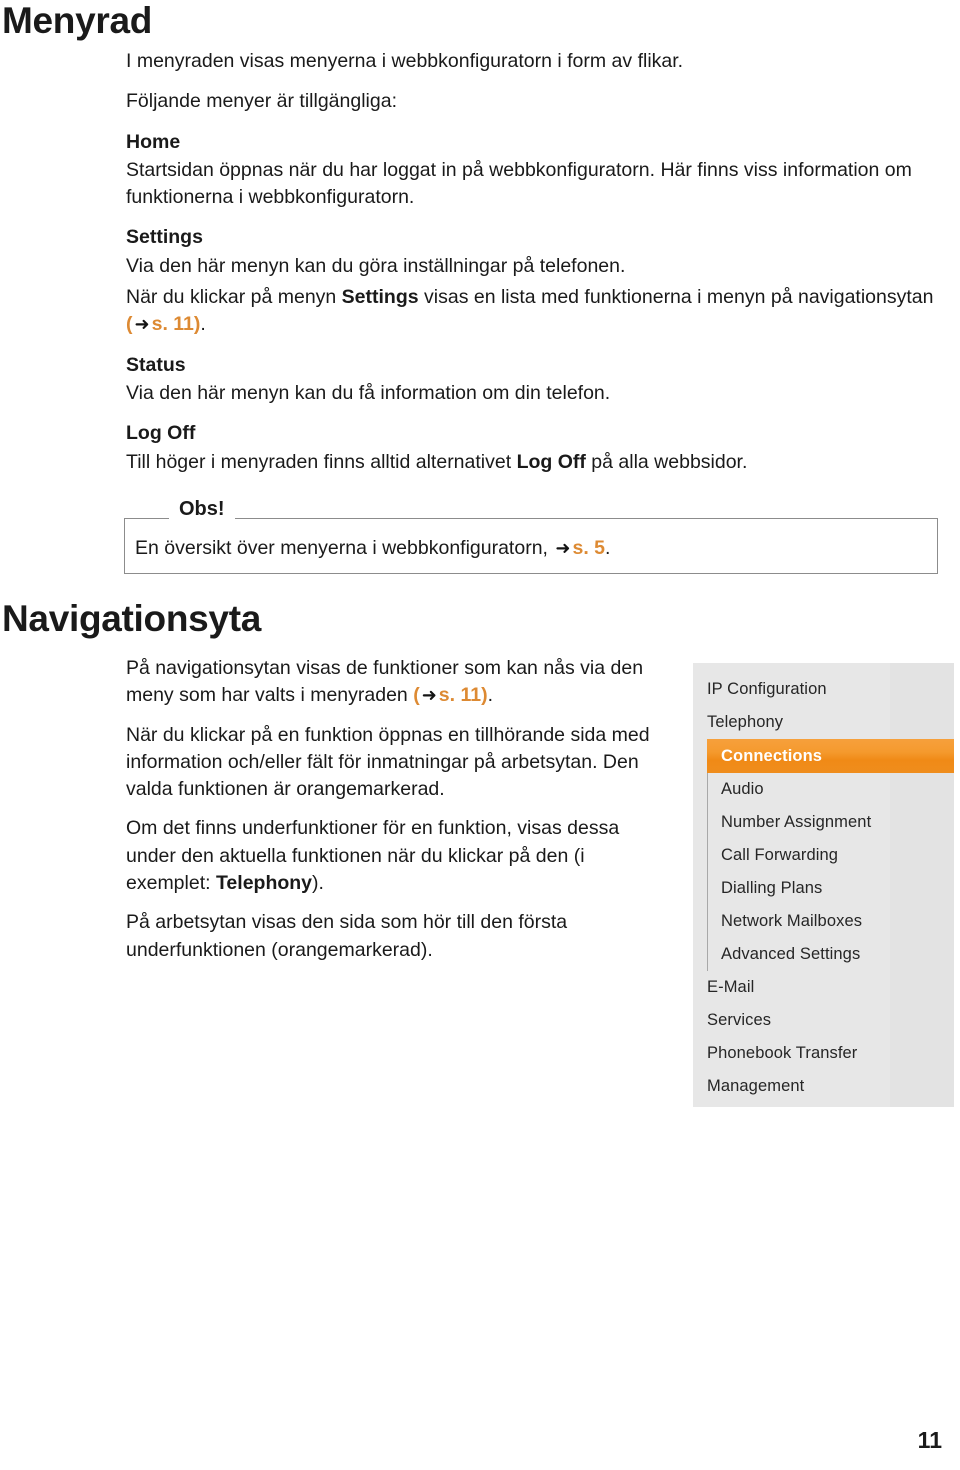  Describe the element at coordinates (823, 1086) in the screenshot. I see `nav-item-management: Management` at that location.